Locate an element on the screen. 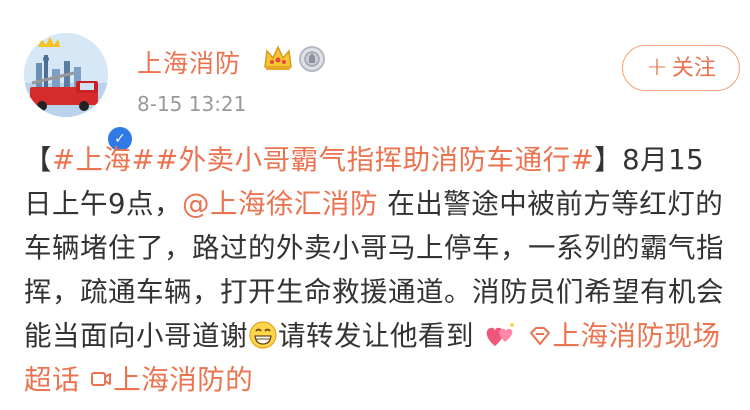 Image resolution: width=750 pixels, height=410 pixels. hearts-emoji-icon is located at coordinates (500, 334).